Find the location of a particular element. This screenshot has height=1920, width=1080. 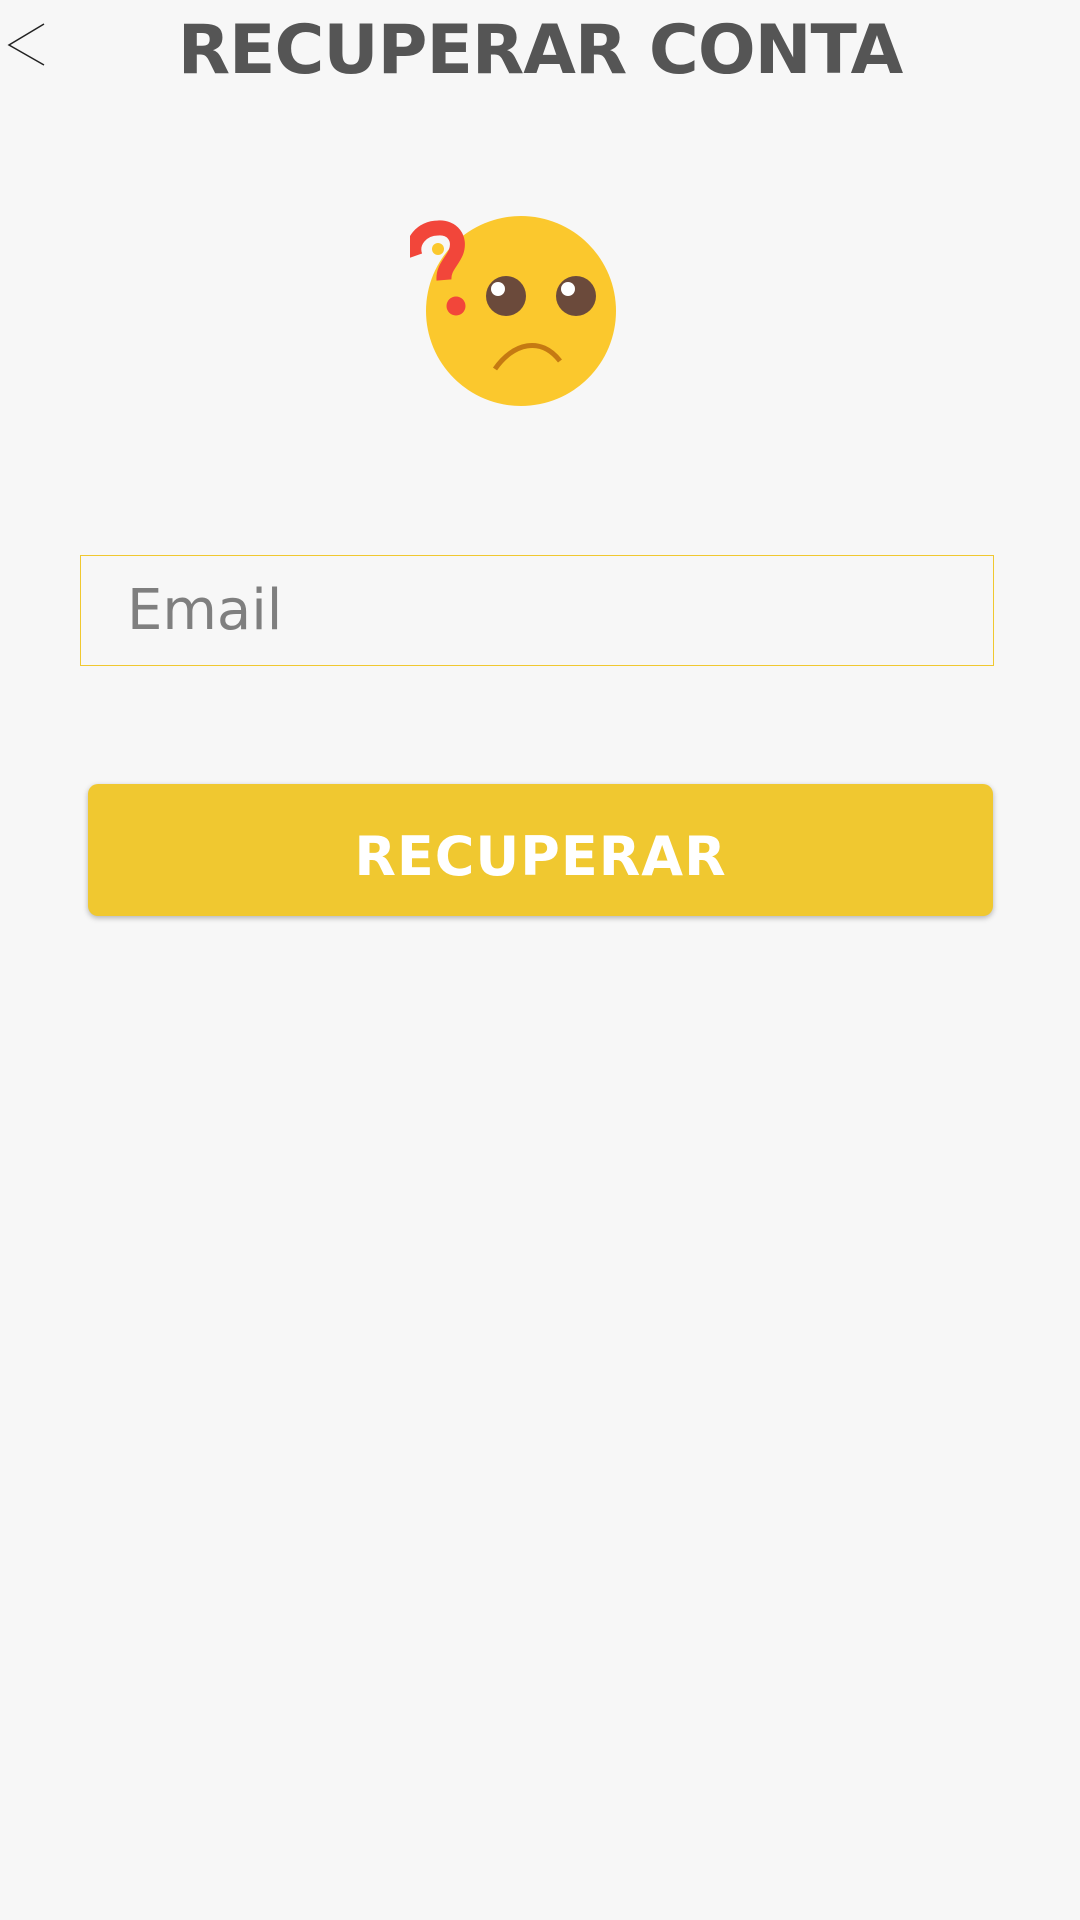

chevron-left-icon is located at coordinates (26, 44).